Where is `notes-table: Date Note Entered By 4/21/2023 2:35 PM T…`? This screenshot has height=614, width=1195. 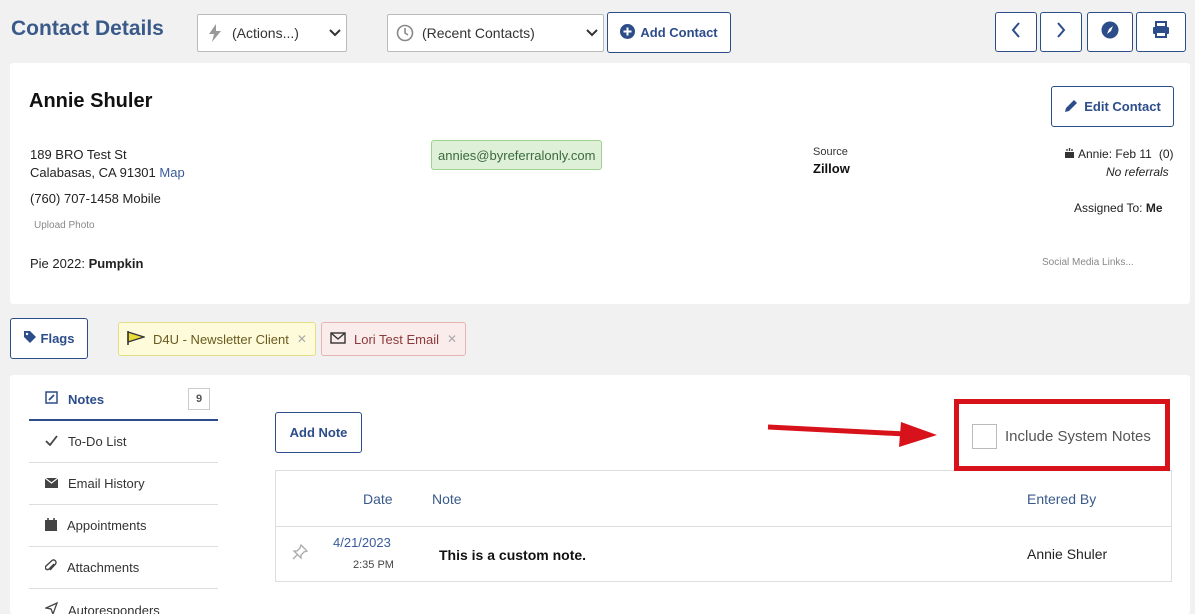 notes-table: Date Note Entered By 4/21/2023 2:35 PM T… is located at coordinates (723, 526).